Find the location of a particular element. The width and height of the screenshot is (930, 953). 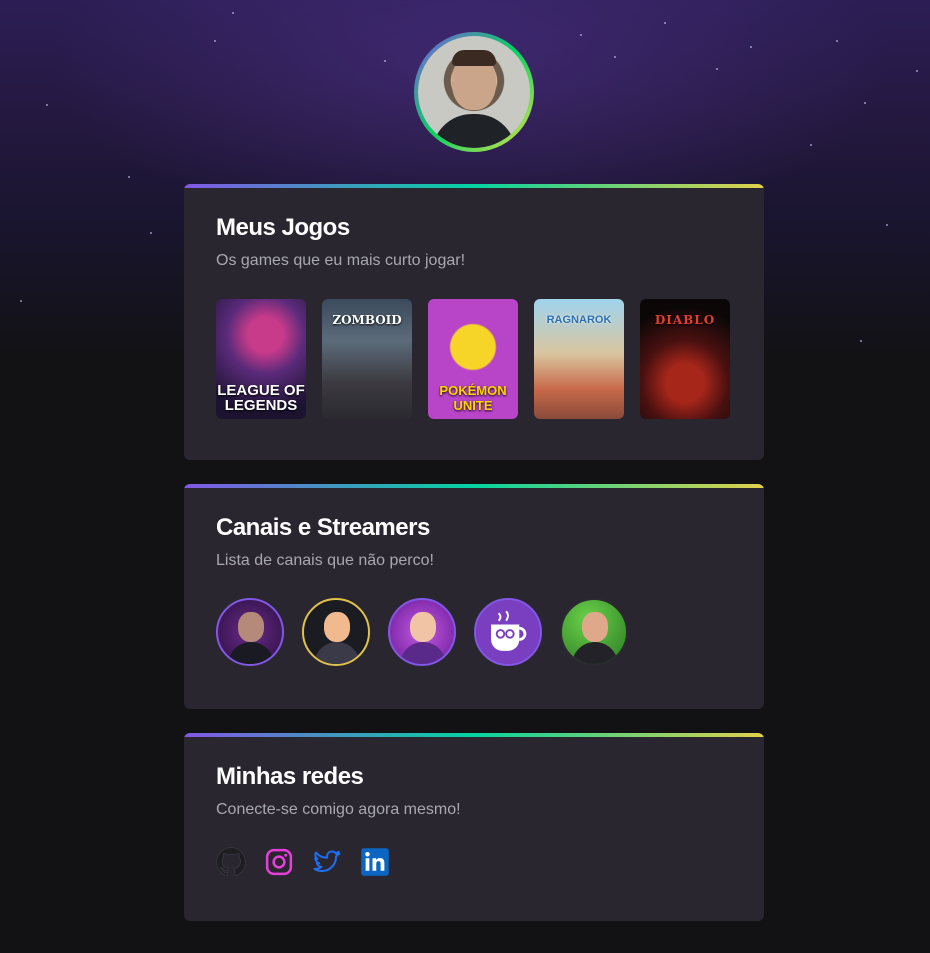

profile-avatar is located at coordinates (474, 92).